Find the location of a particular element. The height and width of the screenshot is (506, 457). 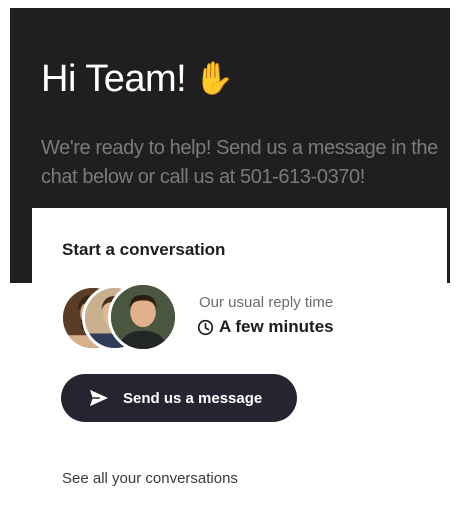

see-all-conversations-link: See all your conversations is located at coordinates (150, 478).